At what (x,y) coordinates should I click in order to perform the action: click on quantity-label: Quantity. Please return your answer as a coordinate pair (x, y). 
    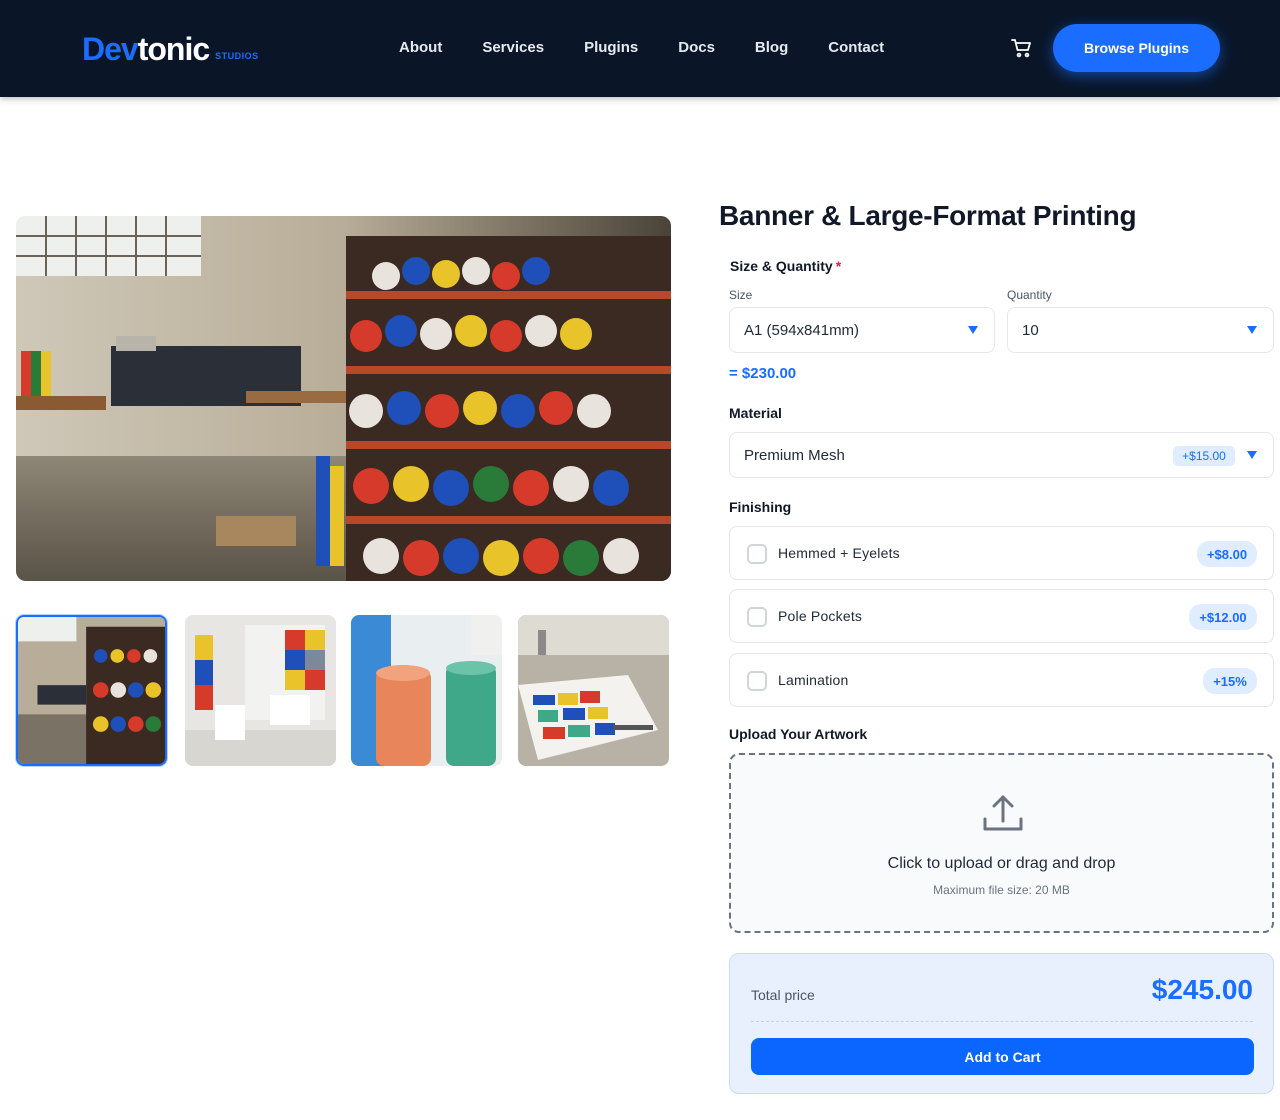
    Looking at the image, I should click on (1029, 295).